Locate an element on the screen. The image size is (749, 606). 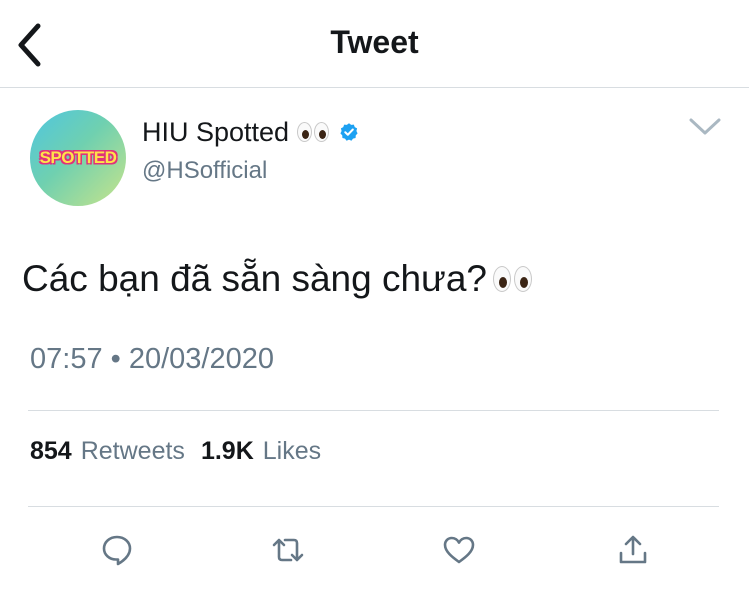
author-name: HIU Spotted is located at coordinates (215, 132).